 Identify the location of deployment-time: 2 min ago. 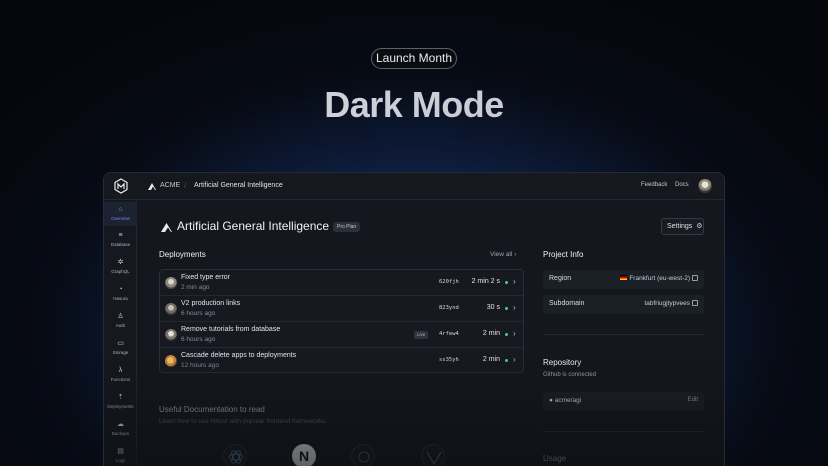
(195, 287).